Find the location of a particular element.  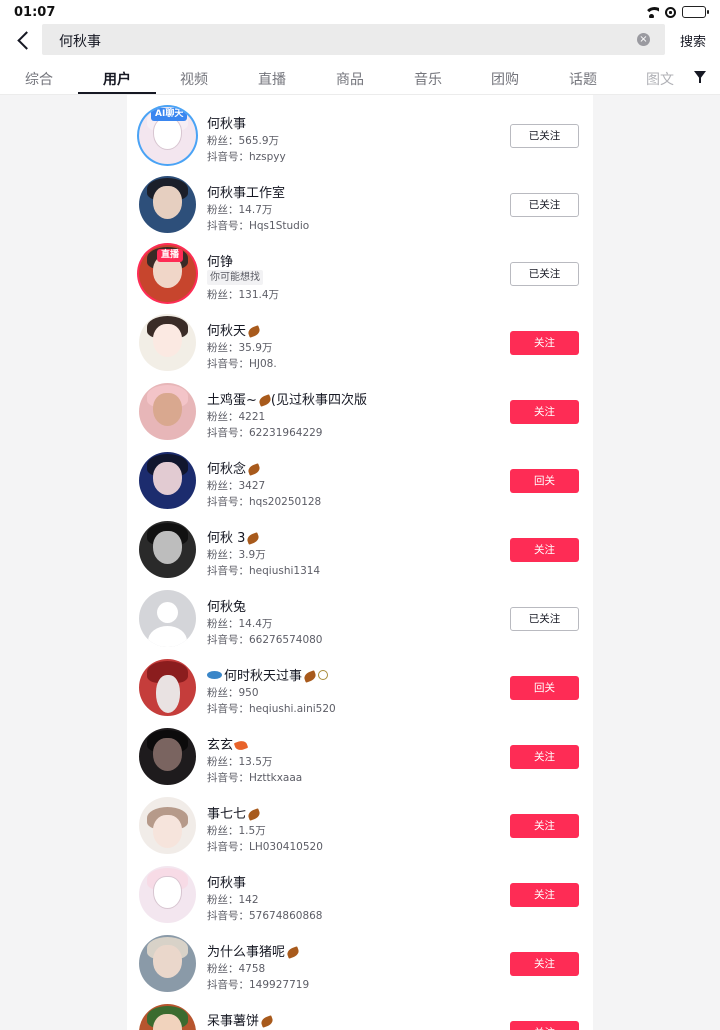

follower-count: 粉丝：14.4万 is located at coordinates (240, 624).